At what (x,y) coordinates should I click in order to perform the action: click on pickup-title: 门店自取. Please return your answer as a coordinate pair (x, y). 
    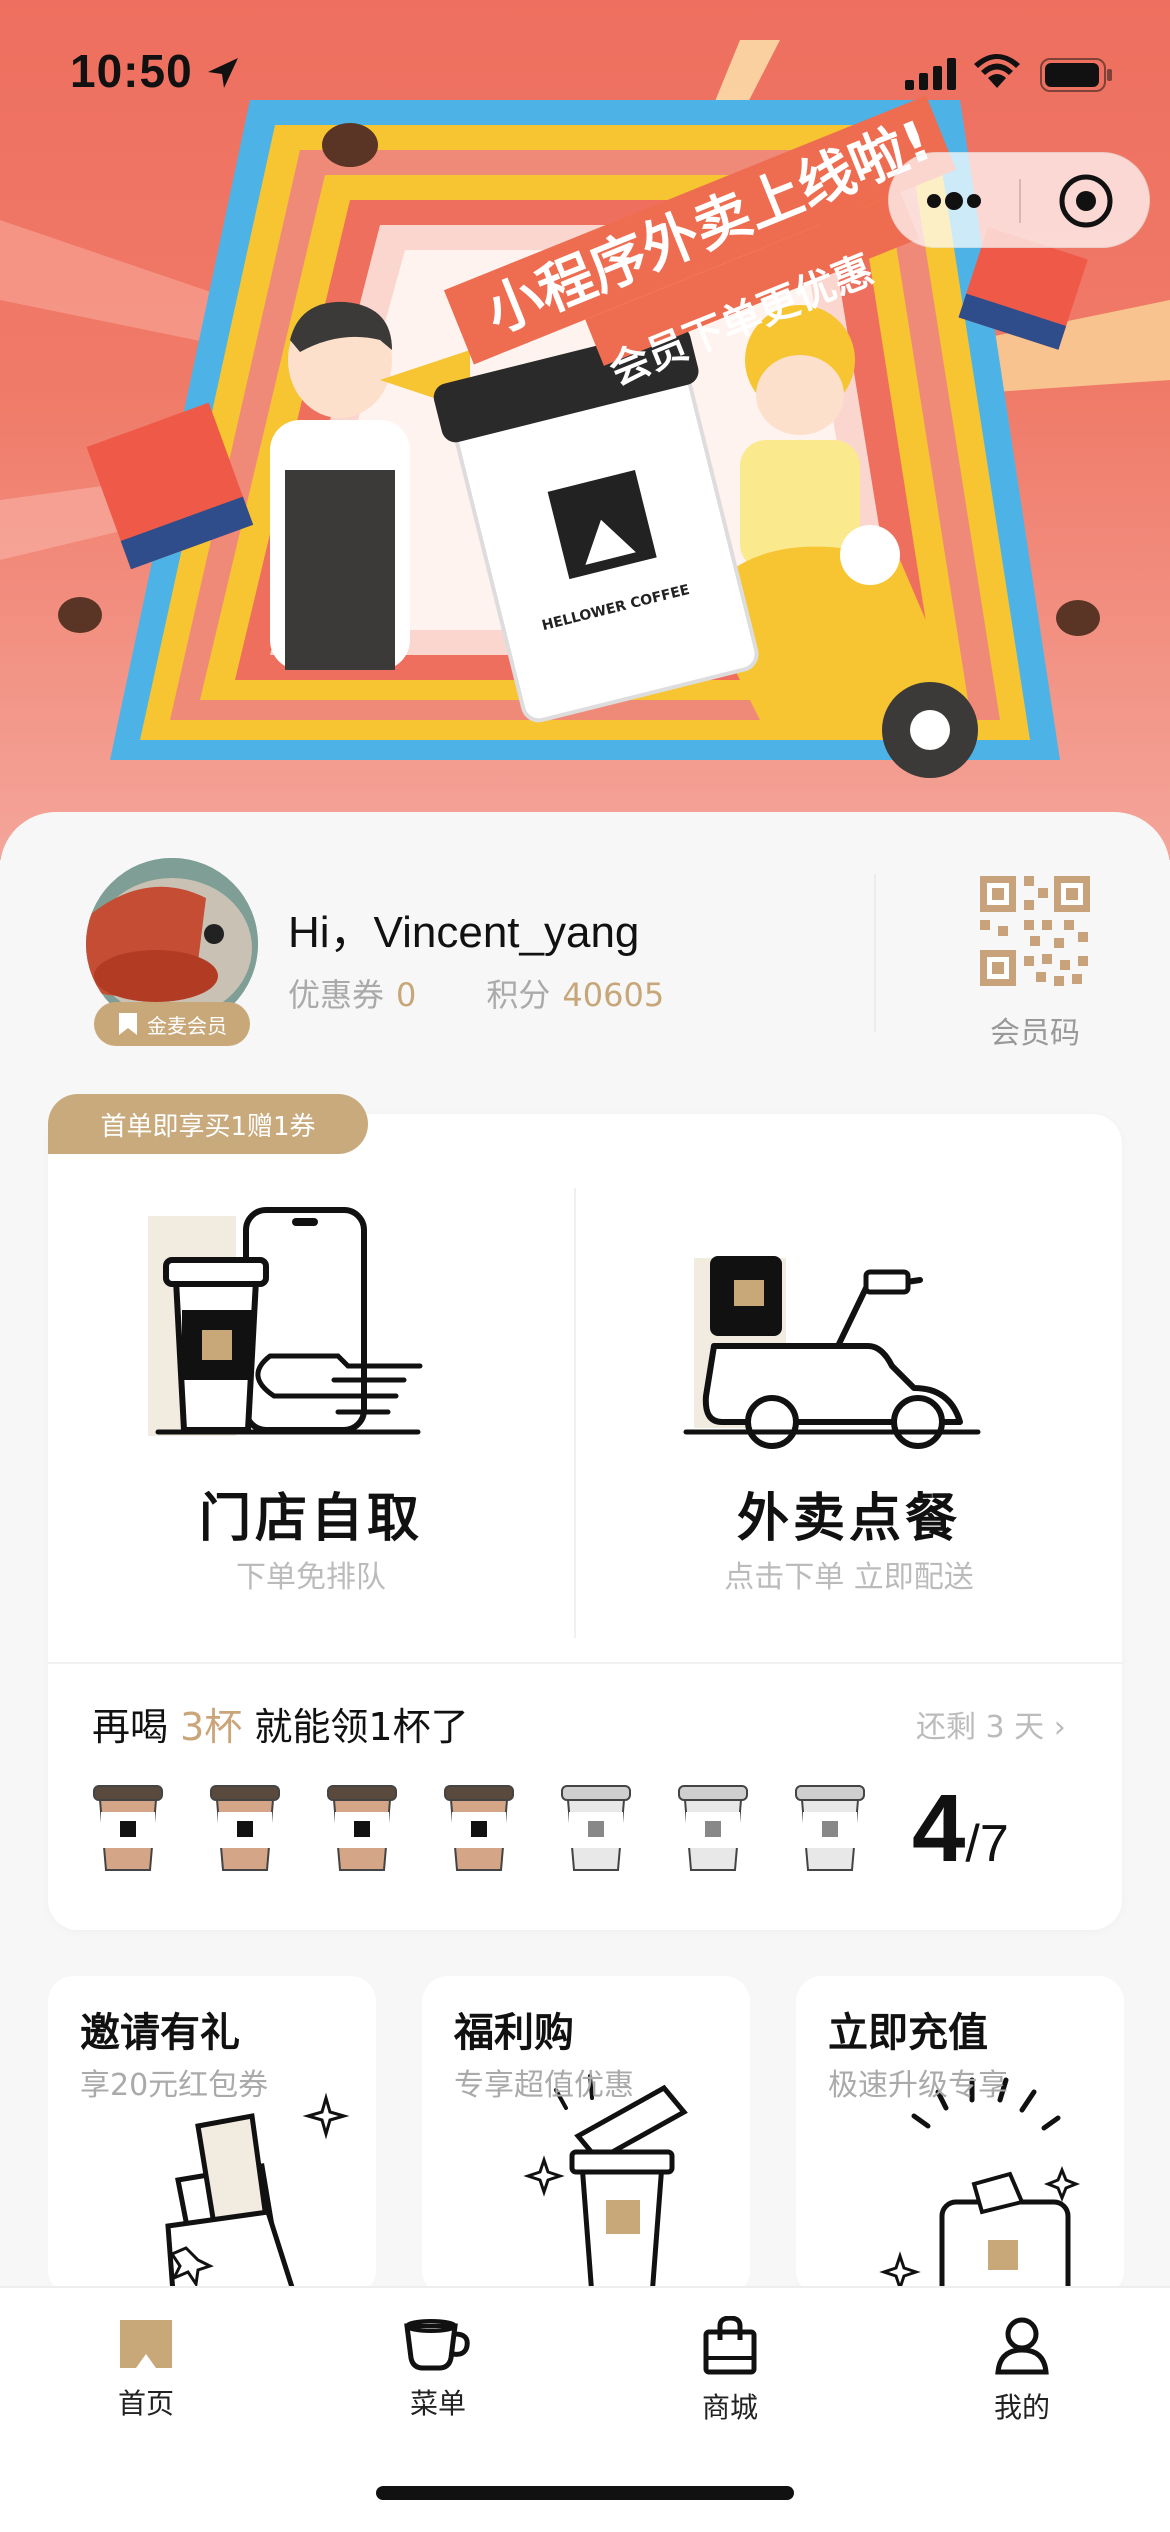
    Looking at the image, I should click on (310, 1519).